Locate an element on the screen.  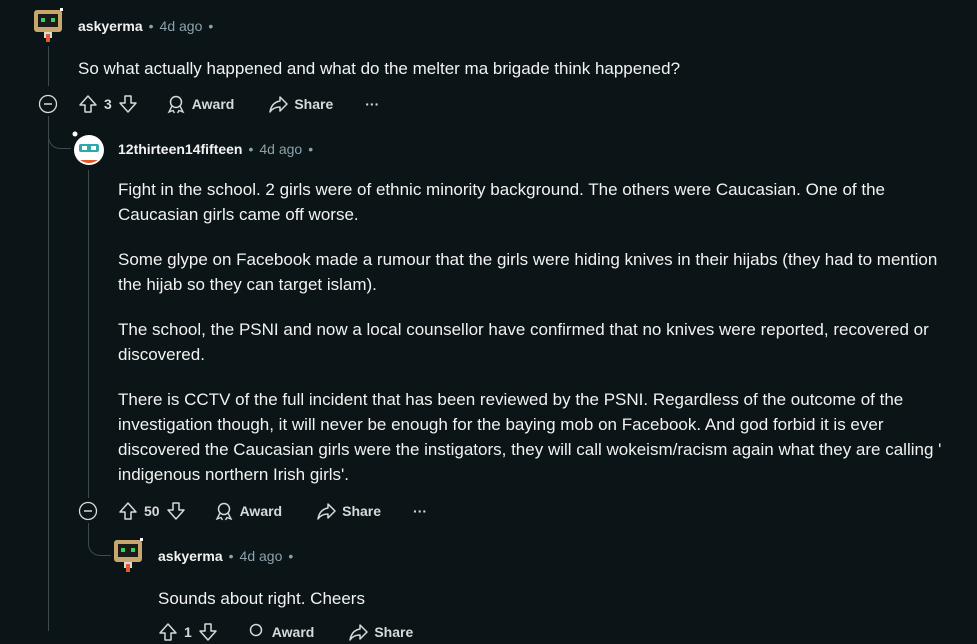
comment-header: 12thirteen14fifteen • 4d ago • is located at coordinates (215, 149).